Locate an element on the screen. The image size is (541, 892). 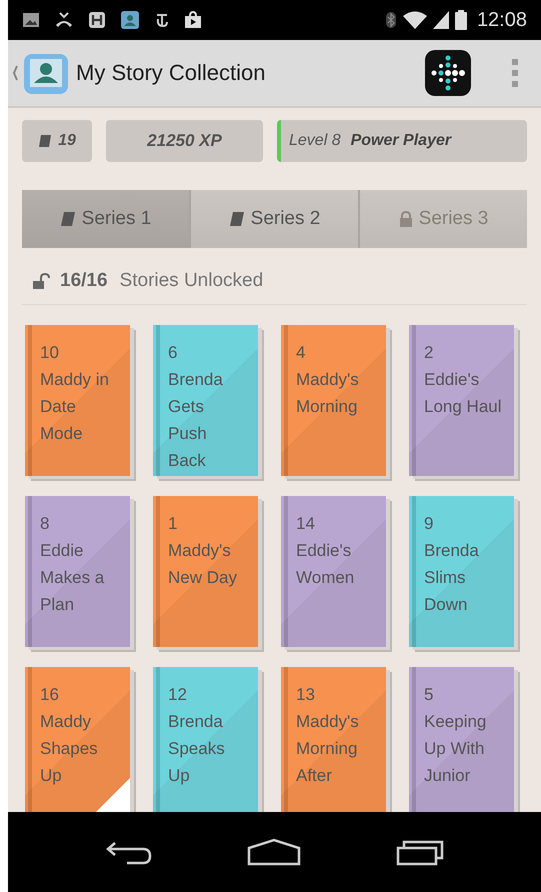
story-book: 12 Brenda Speaks Up is located at coordinates (205, 739).